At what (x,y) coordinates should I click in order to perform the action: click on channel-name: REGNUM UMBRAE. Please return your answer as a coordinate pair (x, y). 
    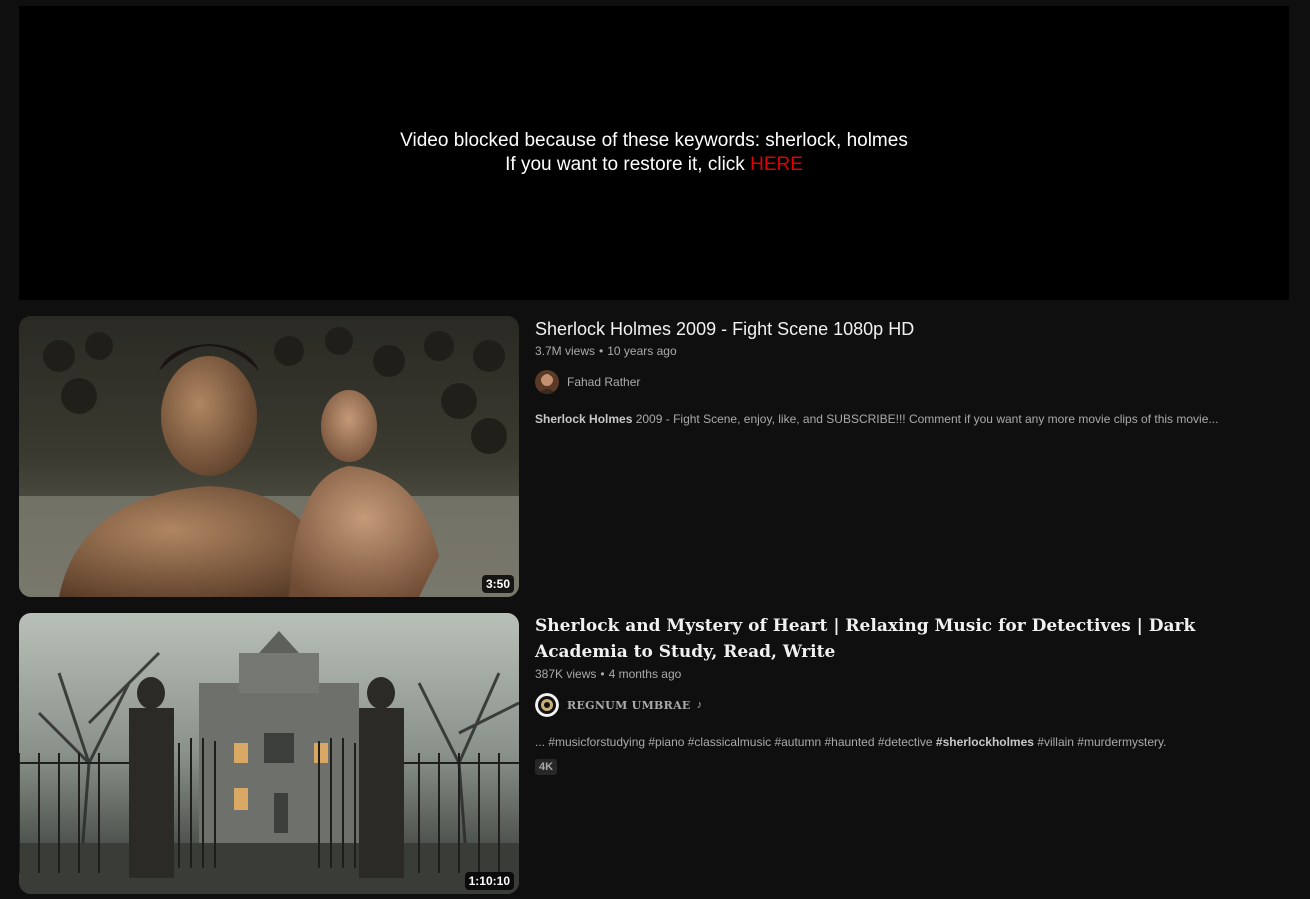
    Looking at the image, I should click on (629, 705).